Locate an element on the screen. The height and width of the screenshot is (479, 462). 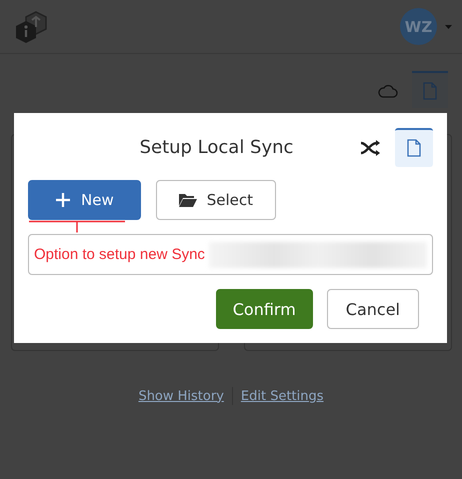
cloud-icon is located at coordinates (388, 91).